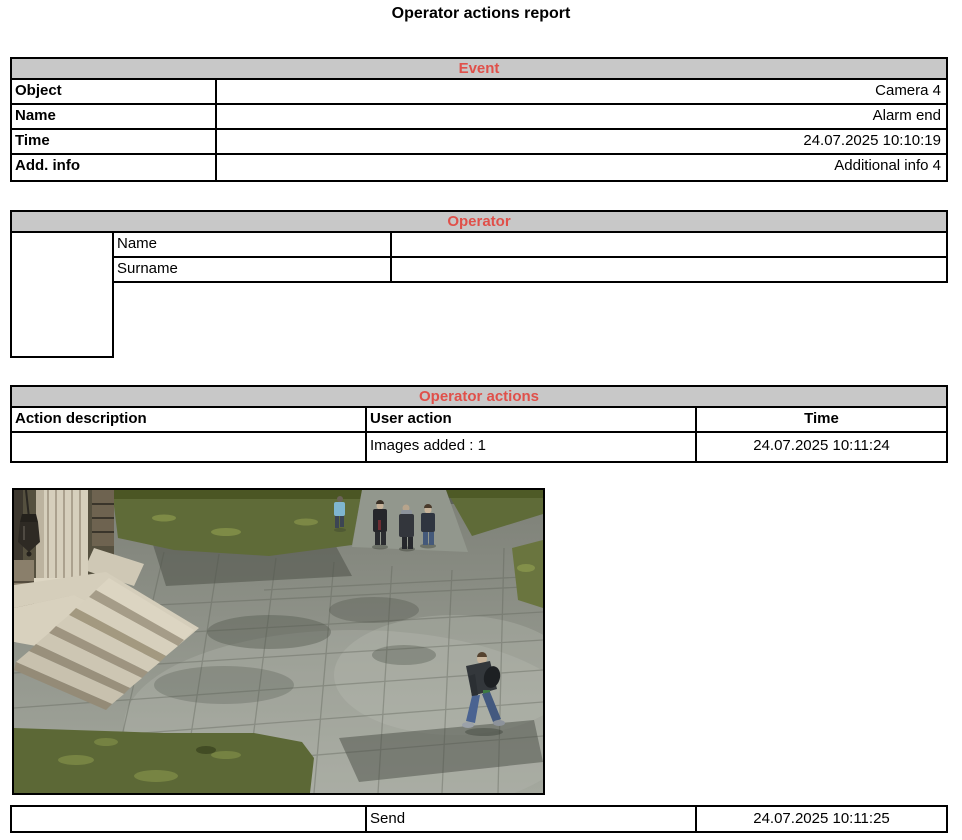 The image size is (962, 840). I want to click on report-title: Operator actions report, so click(481, 13).